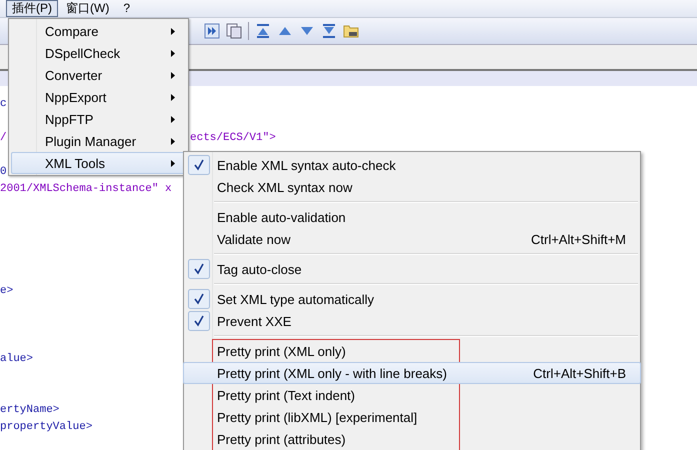 This screenshot has height=450, width=697. I want to click on menu-item: Check XML syntax now, so click(412, 187).